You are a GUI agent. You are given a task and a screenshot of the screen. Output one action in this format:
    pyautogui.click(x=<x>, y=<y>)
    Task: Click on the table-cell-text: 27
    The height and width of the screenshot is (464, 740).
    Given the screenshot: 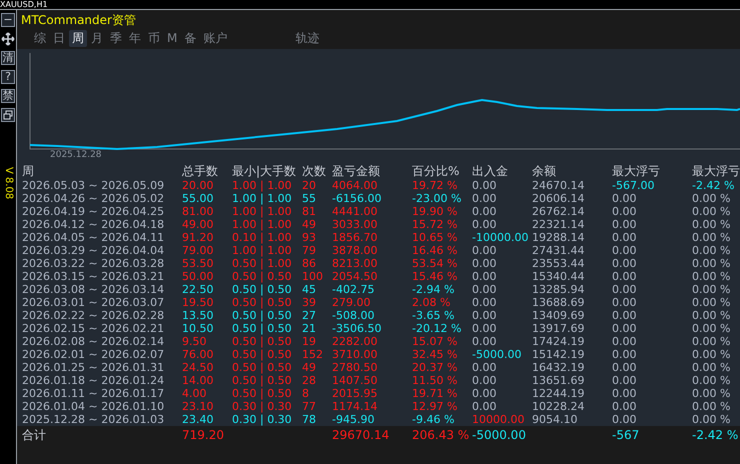 What is the action you would take?
    pyautogui.click(x=309, y=315)
    